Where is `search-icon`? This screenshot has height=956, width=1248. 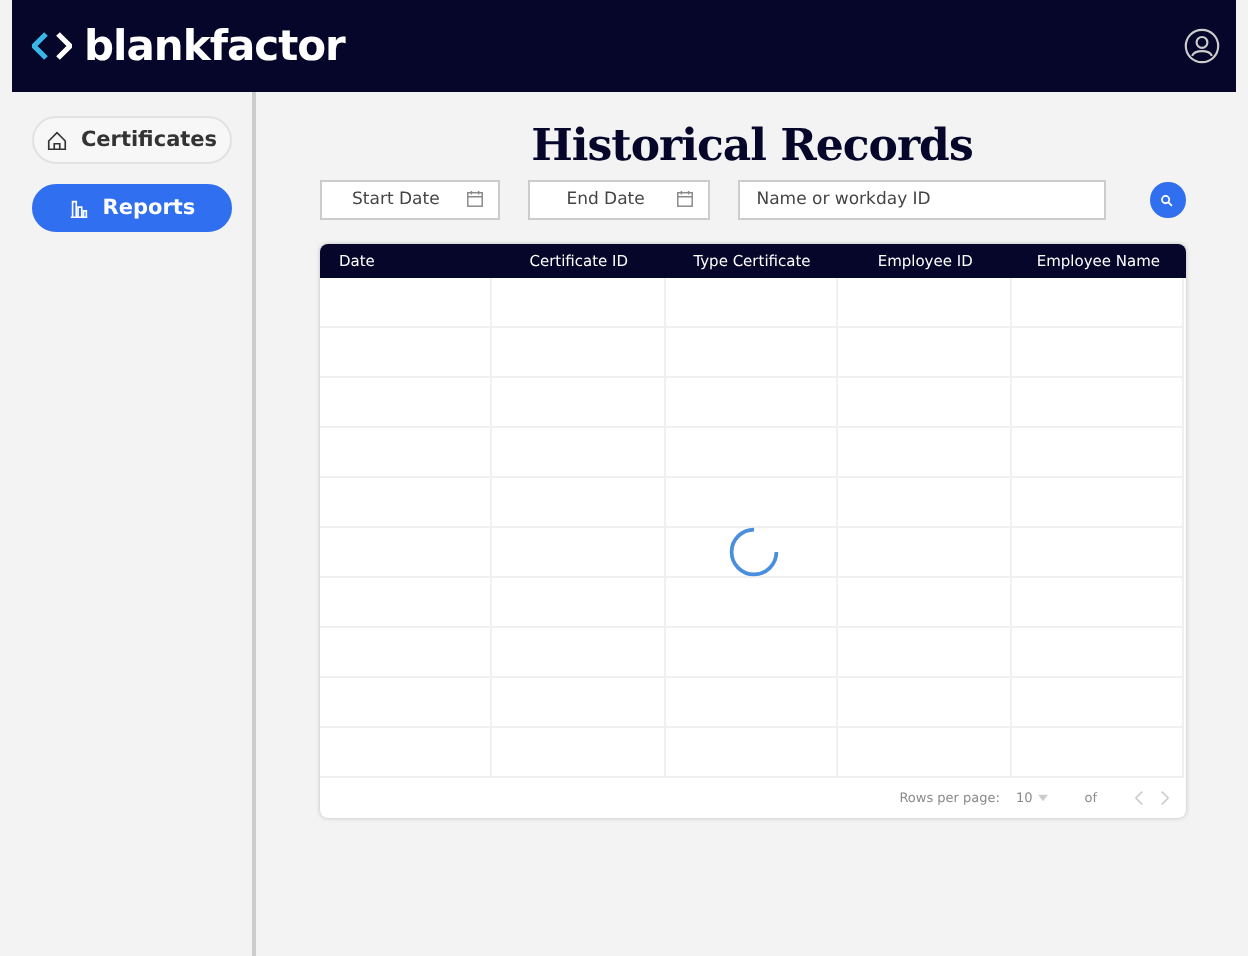
search-icon is located at coordinates (1167, 200).